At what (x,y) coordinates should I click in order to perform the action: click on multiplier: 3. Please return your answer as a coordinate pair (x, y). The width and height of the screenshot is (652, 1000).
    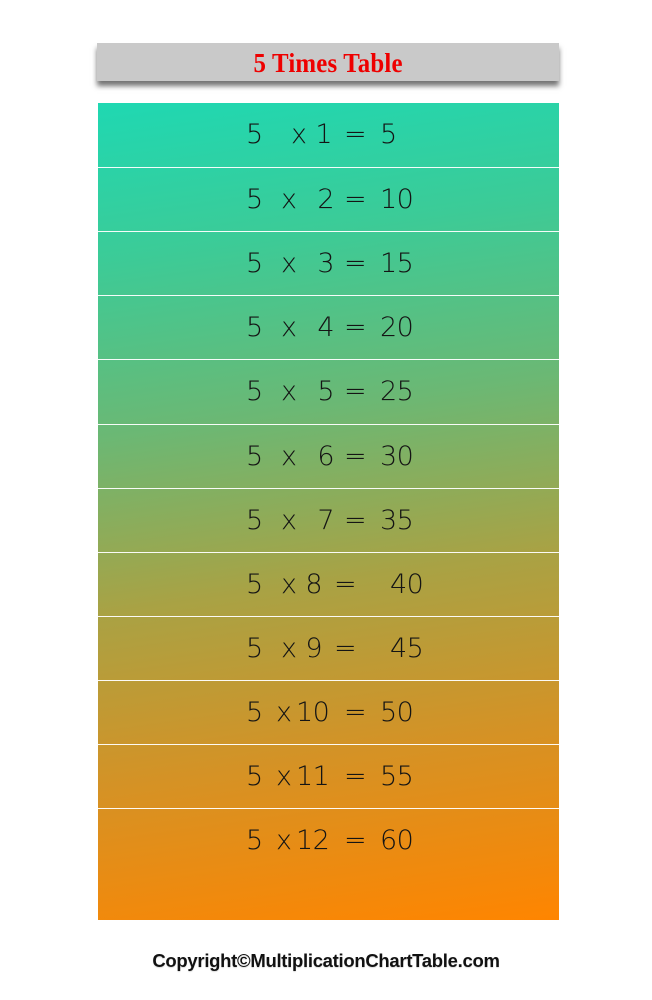
    Looking at the image, I should click on (325, 263).